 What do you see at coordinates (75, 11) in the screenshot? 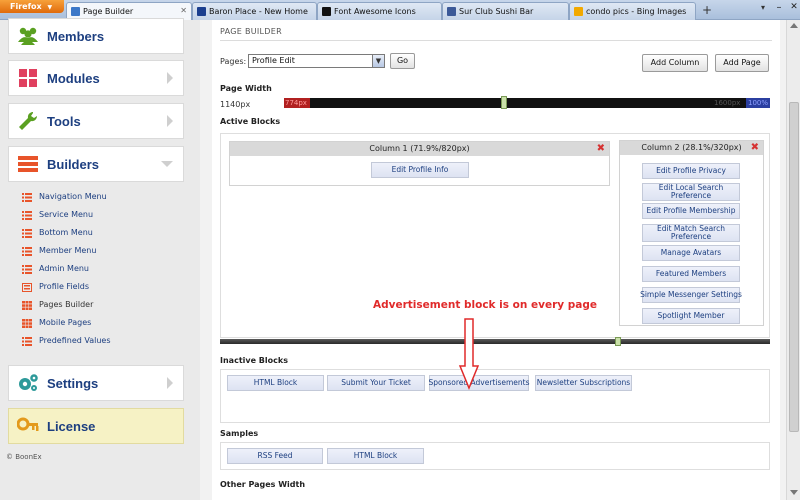
I see `page-builder-favicon-icon` at bounding box center [75, 11].